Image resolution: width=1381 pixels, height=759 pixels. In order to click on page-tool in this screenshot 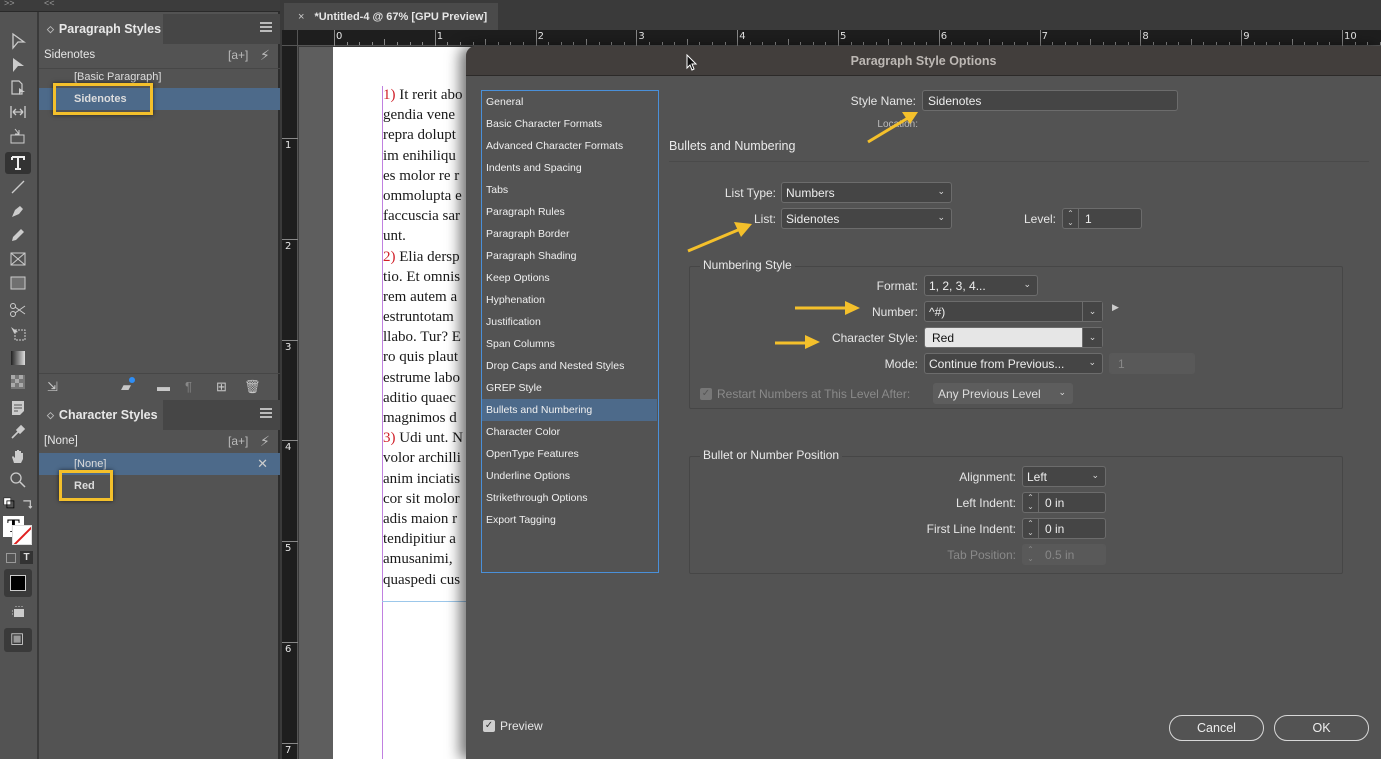, I will do `click(18, 88)`.